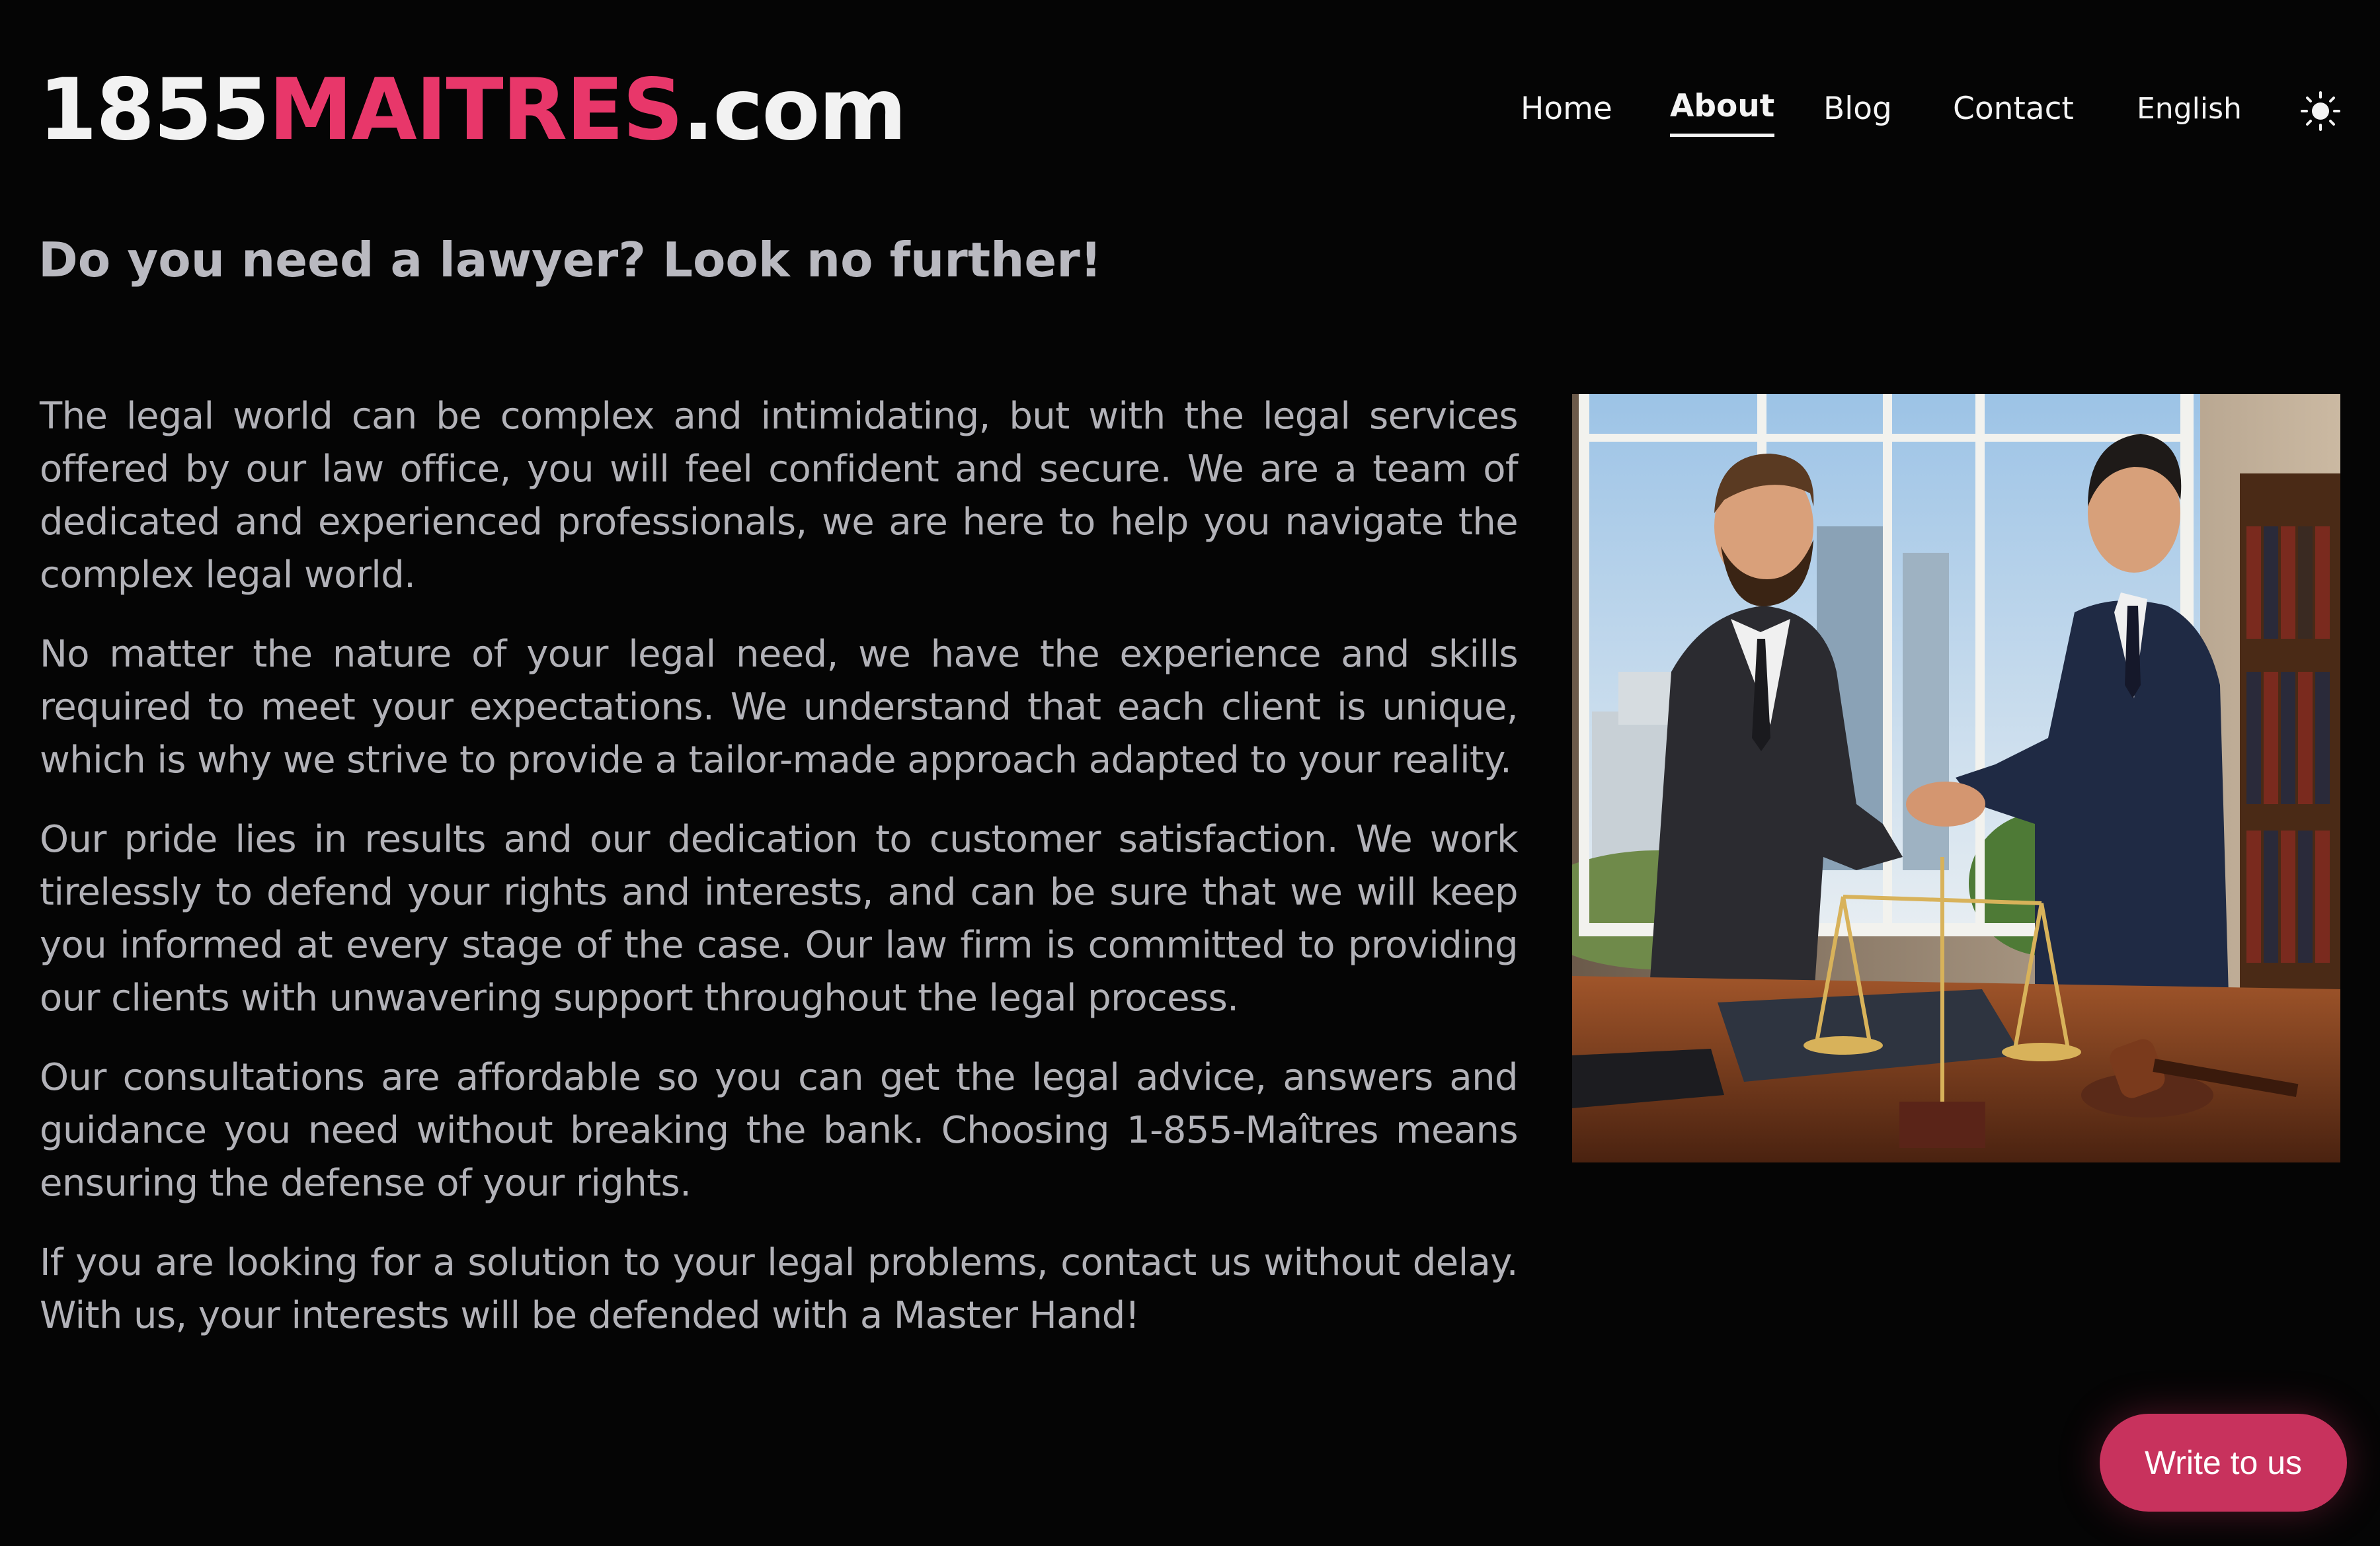  What do you see at coordinates (154, 110) in the screenshot?
I see `logo-number: 1855` at bounding box center [154, 110].